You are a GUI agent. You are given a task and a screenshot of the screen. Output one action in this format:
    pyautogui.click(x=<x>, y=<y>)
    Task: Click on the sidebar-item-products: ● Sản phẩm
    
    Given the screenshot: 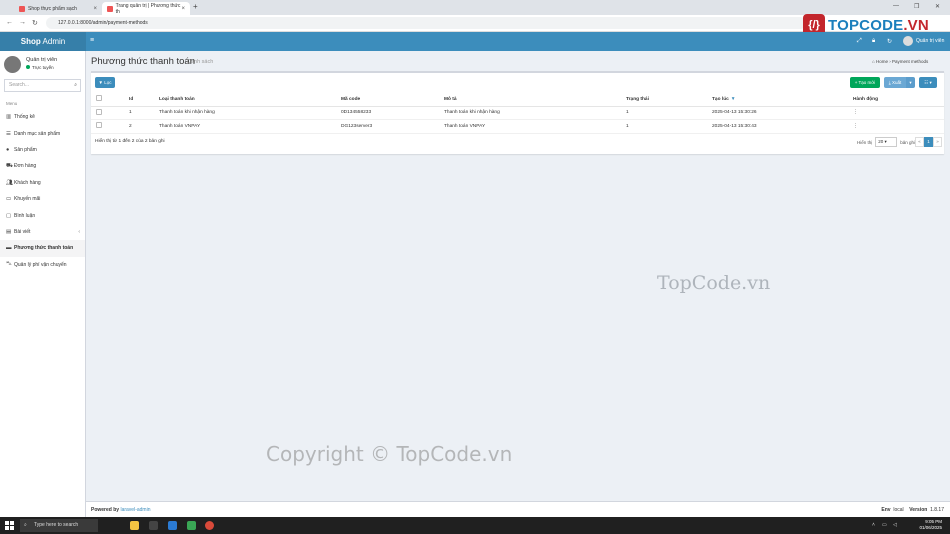 What is the action you would take?
    pyautogui.click(x=42, y=150)
    